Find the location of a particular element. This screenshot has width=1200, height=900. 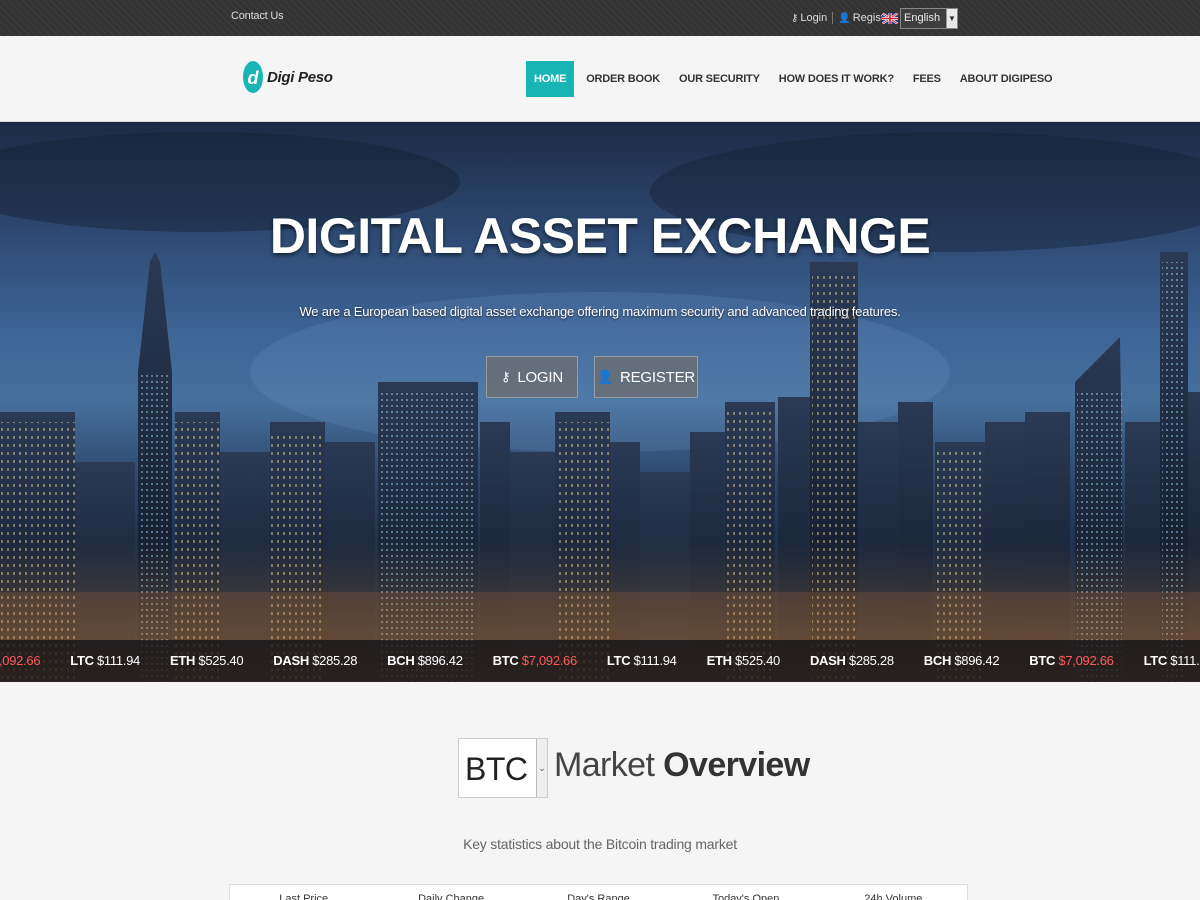

logo: d Digi Peso is located at coordinates (287, 77).